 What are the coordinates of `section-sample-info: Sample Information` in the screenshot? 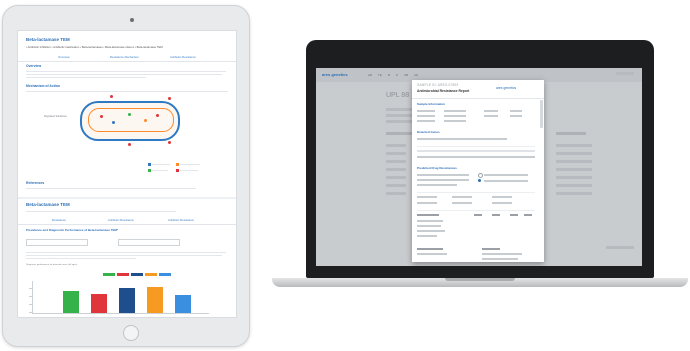 It's located at (431, 104).